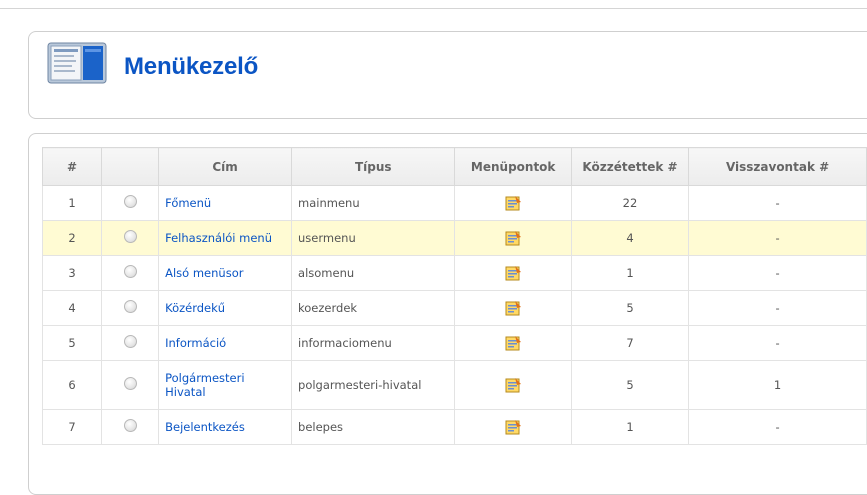 Image resolution: width=867 pixels, height=495 pixels. I want to click on published-count: 22, so click(630, 203).